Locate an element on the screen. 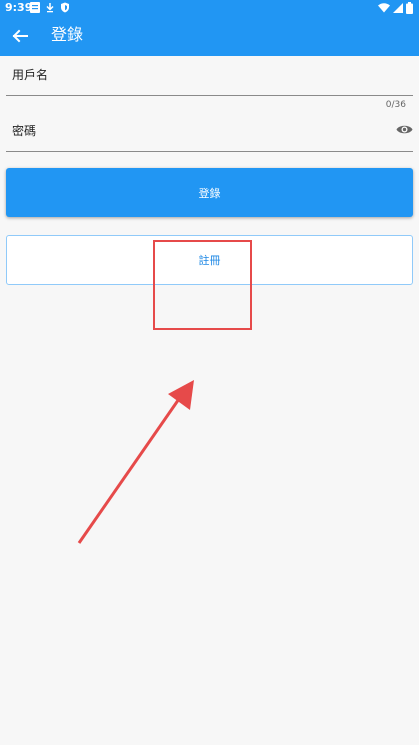 Image resolution: width=419 pixels, height=745 pixels. status-bar: 9:39 is located at coordinates (209, 8).